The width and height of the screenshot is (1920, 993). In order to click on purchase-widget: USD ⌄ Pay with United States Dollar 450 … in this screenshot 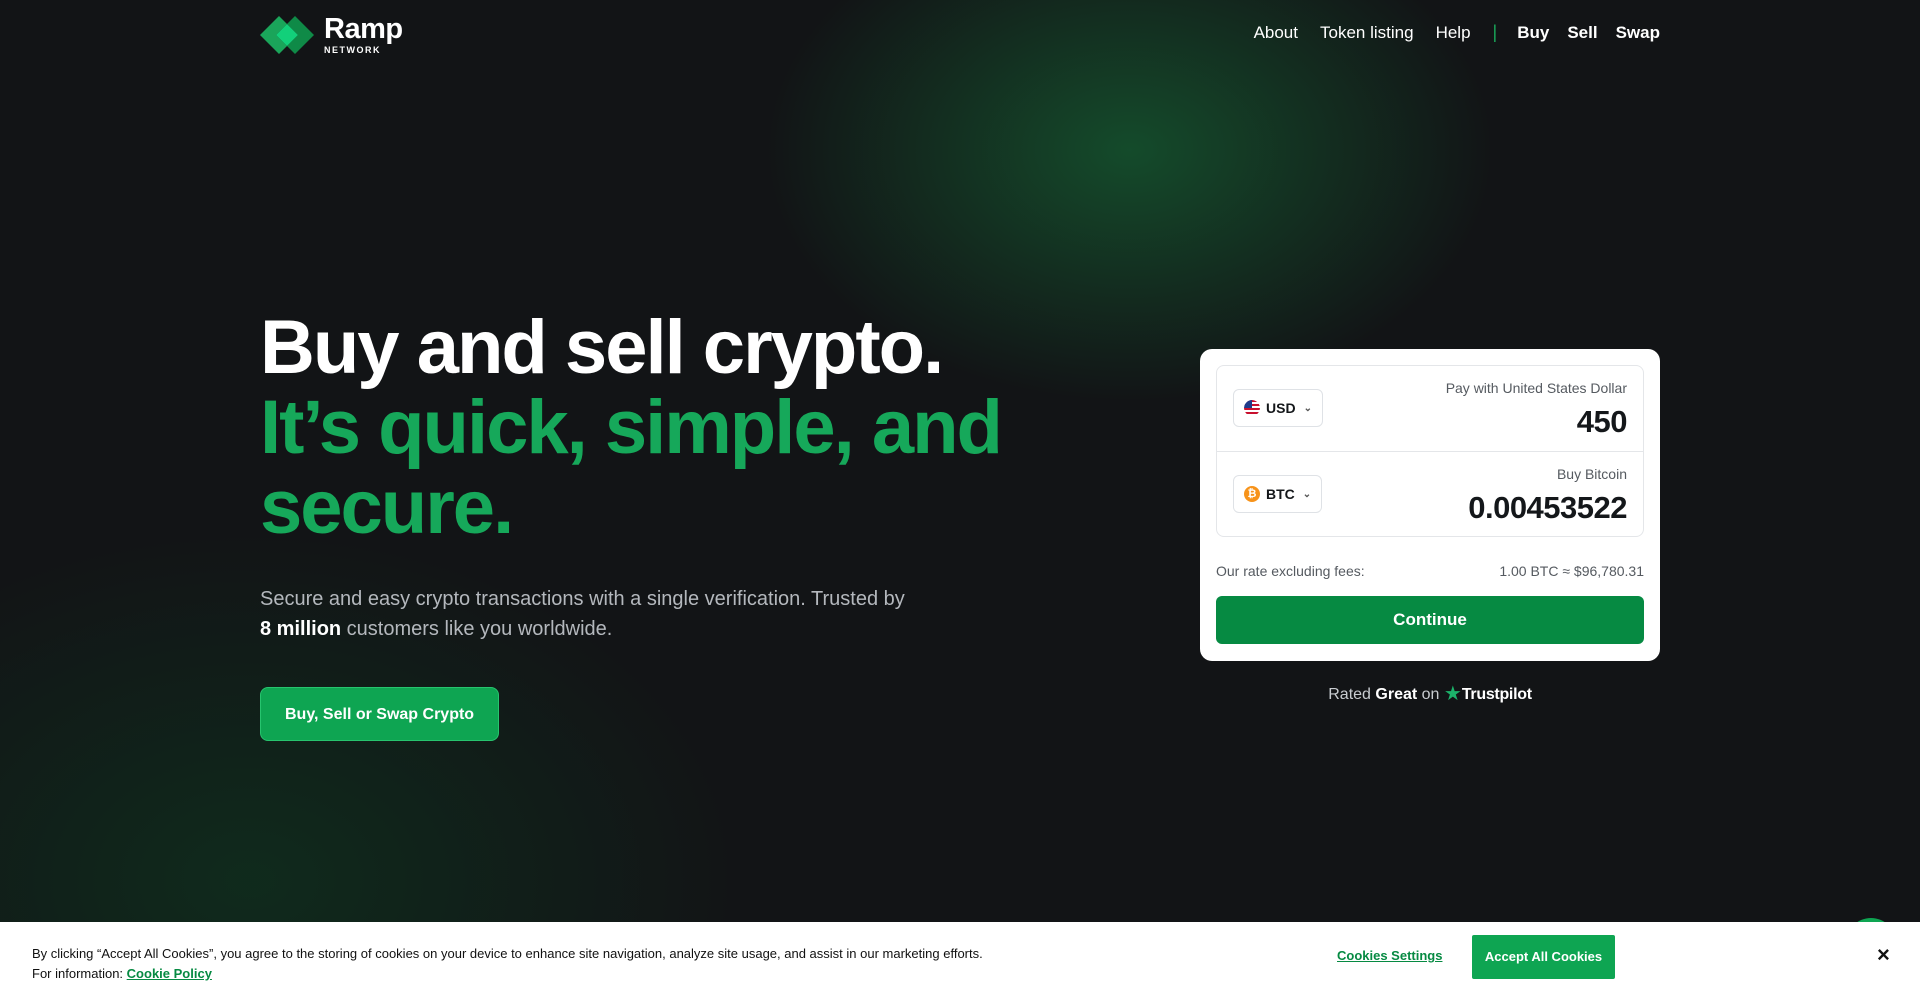, I will do `click(1430, 505)`.